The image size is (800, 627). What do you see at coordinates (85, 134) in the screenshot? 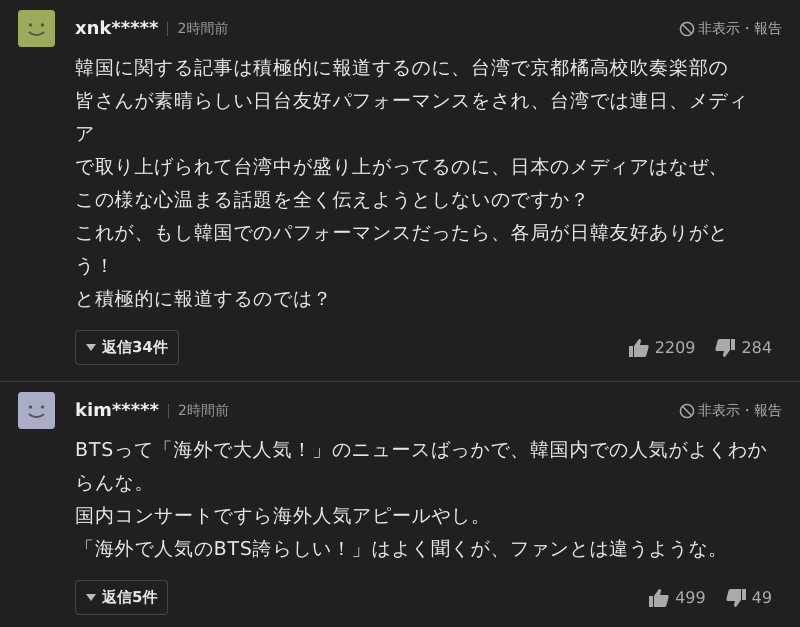
I see `comment-text-line: ア` at bounding box center [85, 134].